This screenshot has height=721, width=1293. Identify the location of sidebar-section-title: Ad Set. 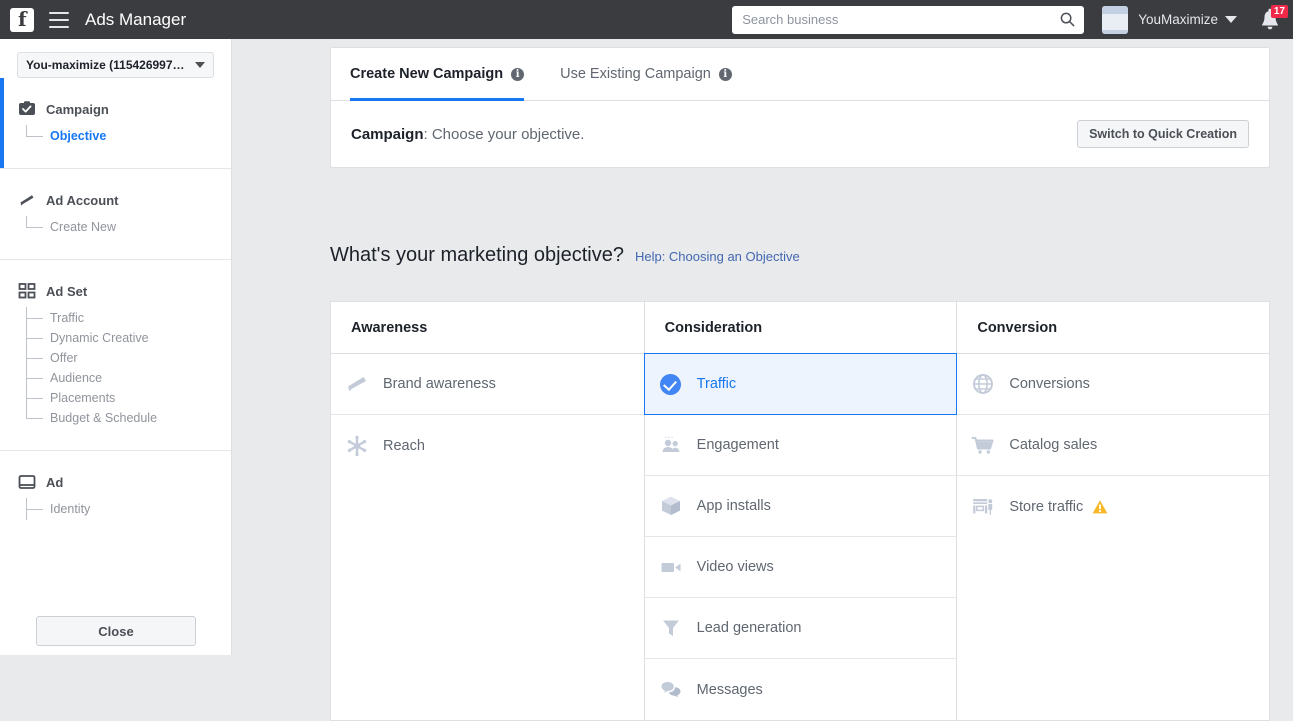
(66, 291).